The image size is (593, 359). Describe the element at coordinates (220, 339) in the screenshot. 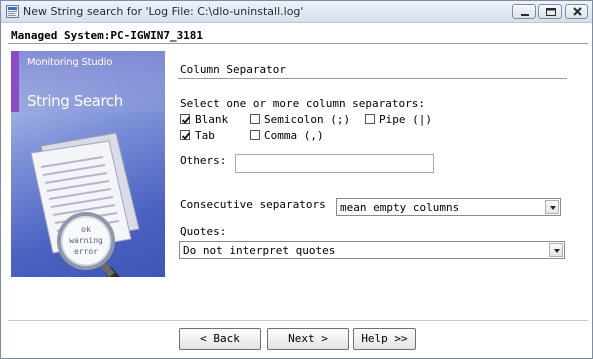

I see `back-button: < Back` at that location.